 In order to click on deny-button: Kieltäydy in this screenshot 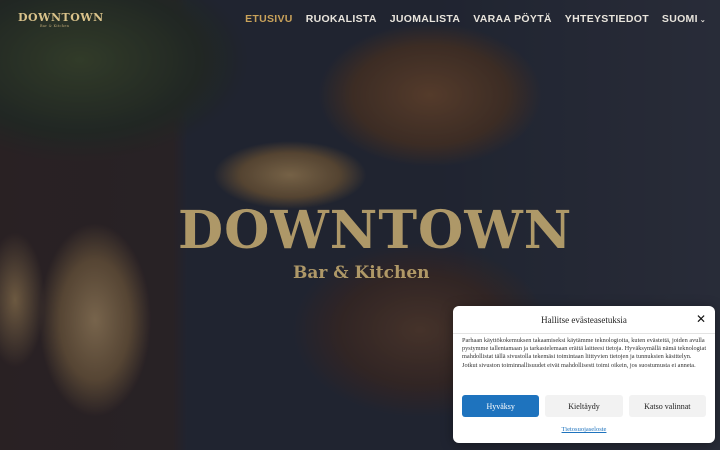, I will do `click(584, 406)`.